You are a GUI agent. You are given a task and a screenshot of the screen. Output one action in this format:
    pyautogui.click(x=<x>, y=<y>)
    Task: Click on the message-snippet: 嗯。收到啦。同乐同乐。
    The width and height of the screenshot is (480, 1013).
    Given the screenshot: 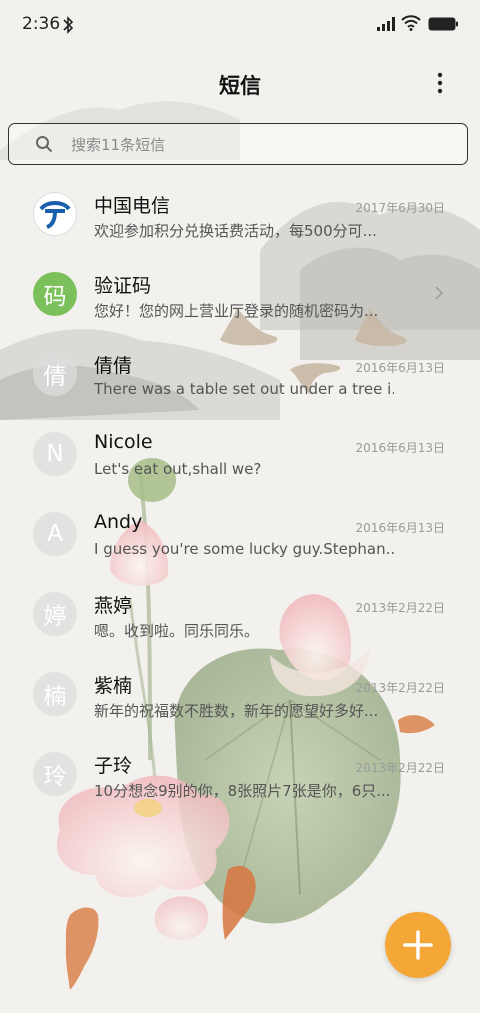 What is the action you would take?
    pyautogui.click(x=177, y=631)
    